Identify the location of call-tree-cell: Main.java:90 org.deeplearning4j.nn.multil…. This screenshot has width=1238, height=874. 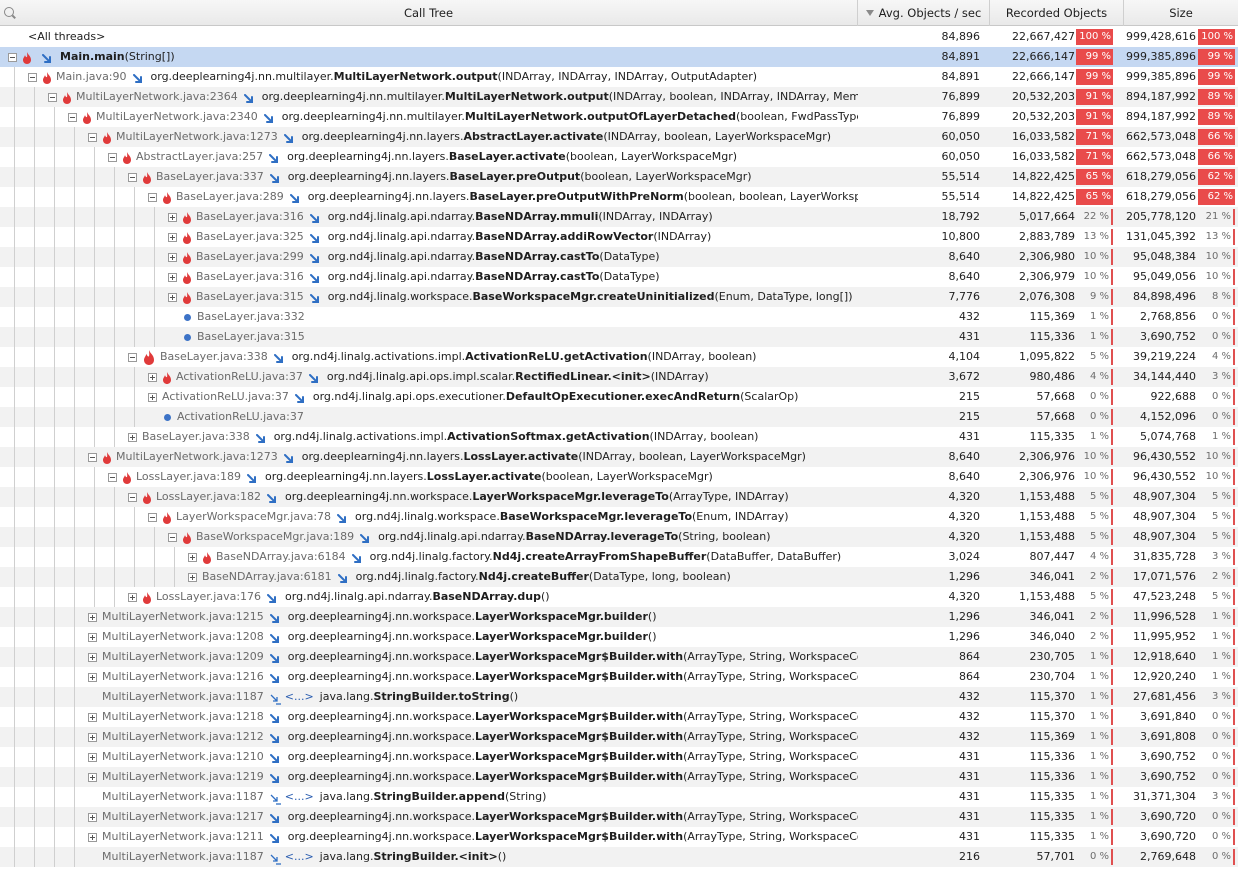
(429, 77).